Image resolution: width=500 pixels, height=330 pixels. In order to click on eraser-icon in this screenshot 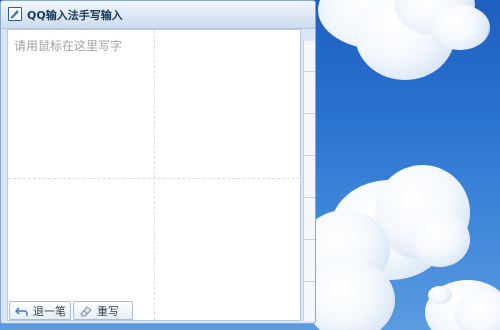, I will do `click(86, 311)`.